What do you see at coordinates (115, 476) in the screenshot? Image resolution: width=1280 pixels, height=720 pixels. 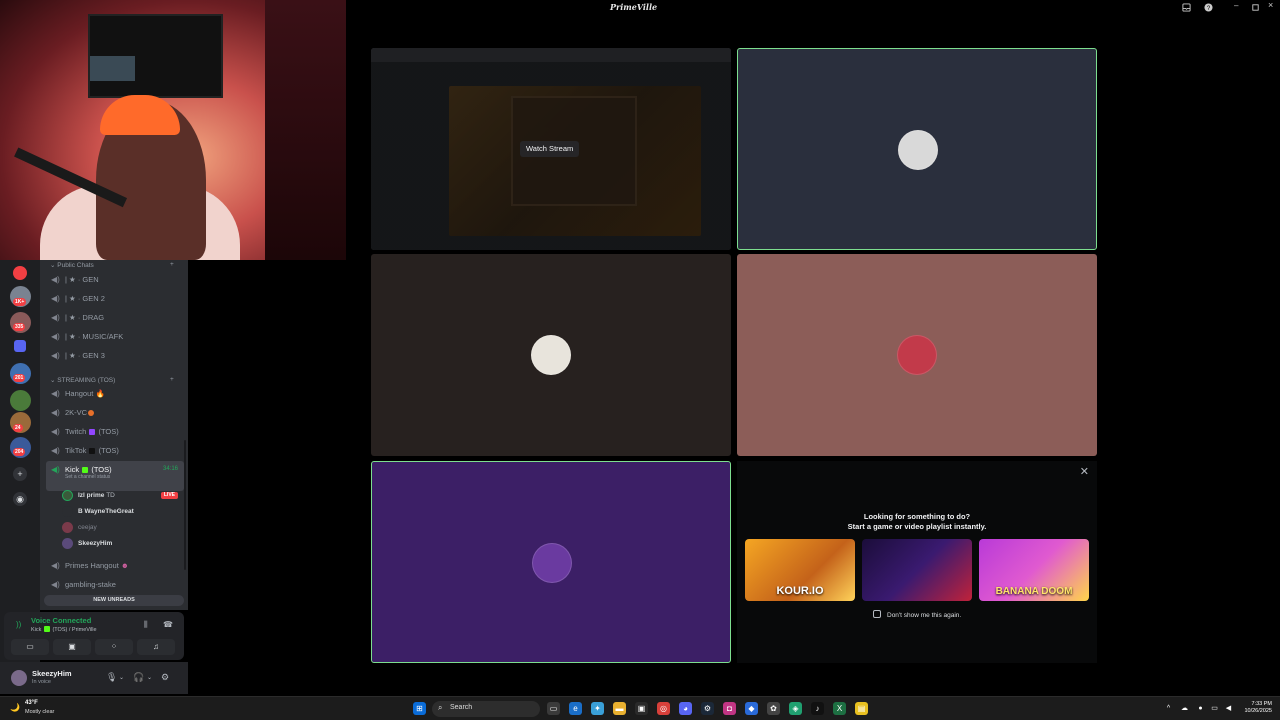 I see `voice-channel-kick-active: ◀) Kick (TOS) 34:16 Set a channel status` at bounding box center [115, 476].